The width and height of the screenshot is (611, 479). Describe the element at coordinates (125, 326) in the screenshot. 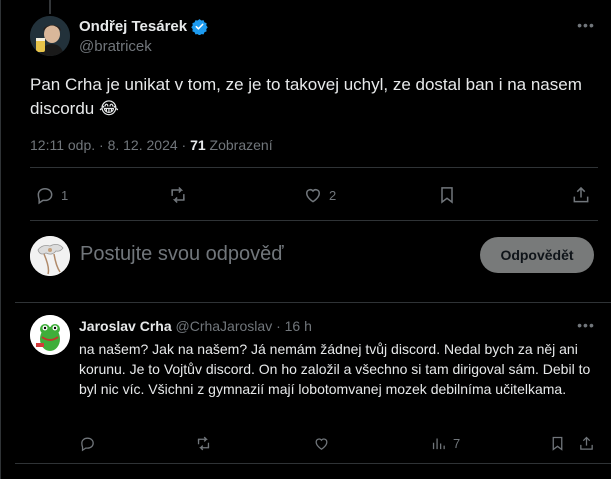

I see `reply-author-name: Jaroslav Crha` at that location.